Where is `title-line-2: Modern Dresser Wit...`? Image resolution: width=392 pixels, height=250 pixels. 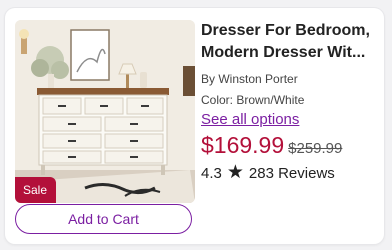
title-line-2: Modern Dresser Wit... is located at coordinates (283, 52).